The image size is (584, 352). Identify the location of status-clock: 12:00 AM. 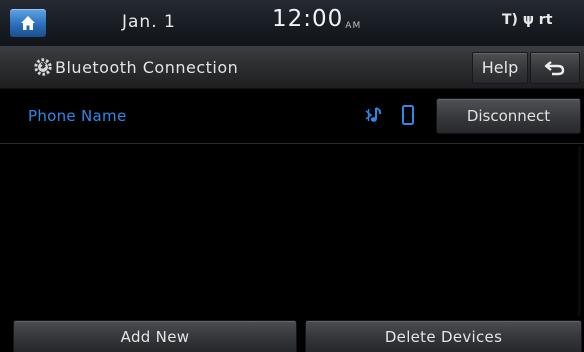
(316, 19).